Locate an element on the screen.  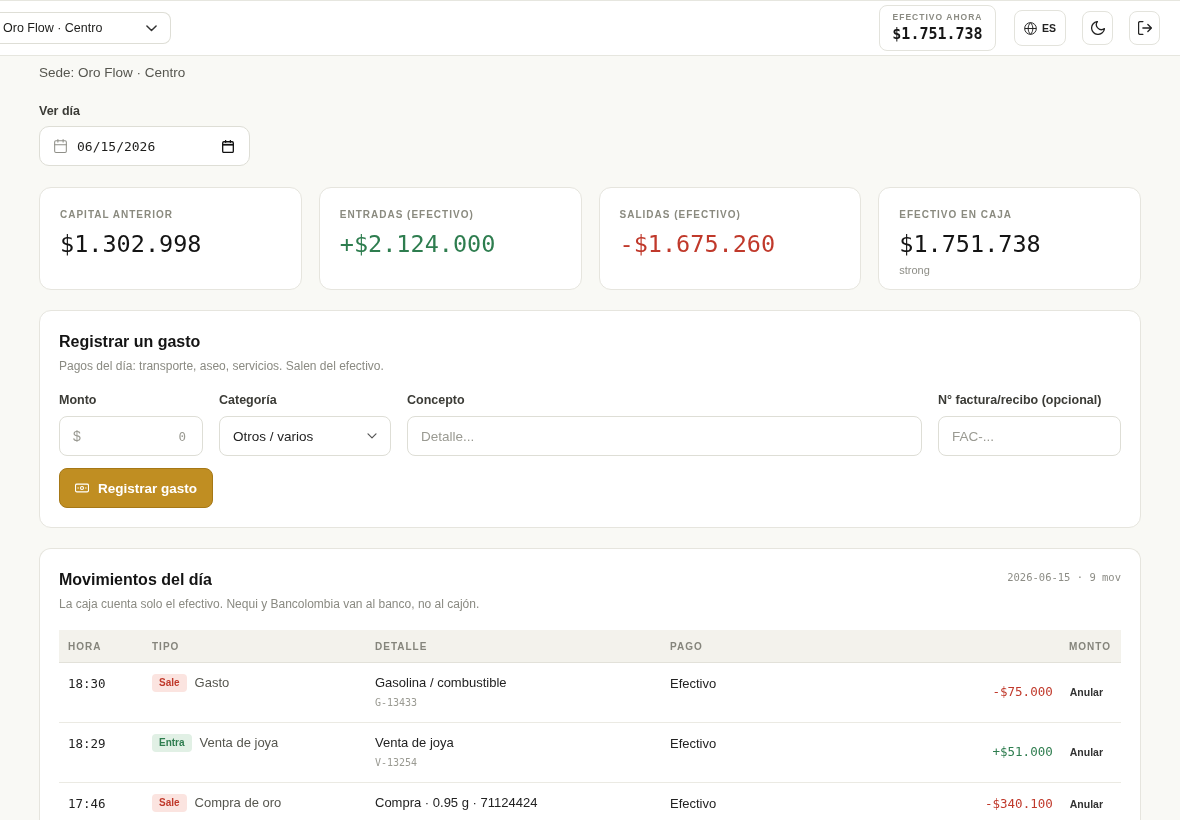
detail-text: Venta de joya is located at coordinates (414, 743).